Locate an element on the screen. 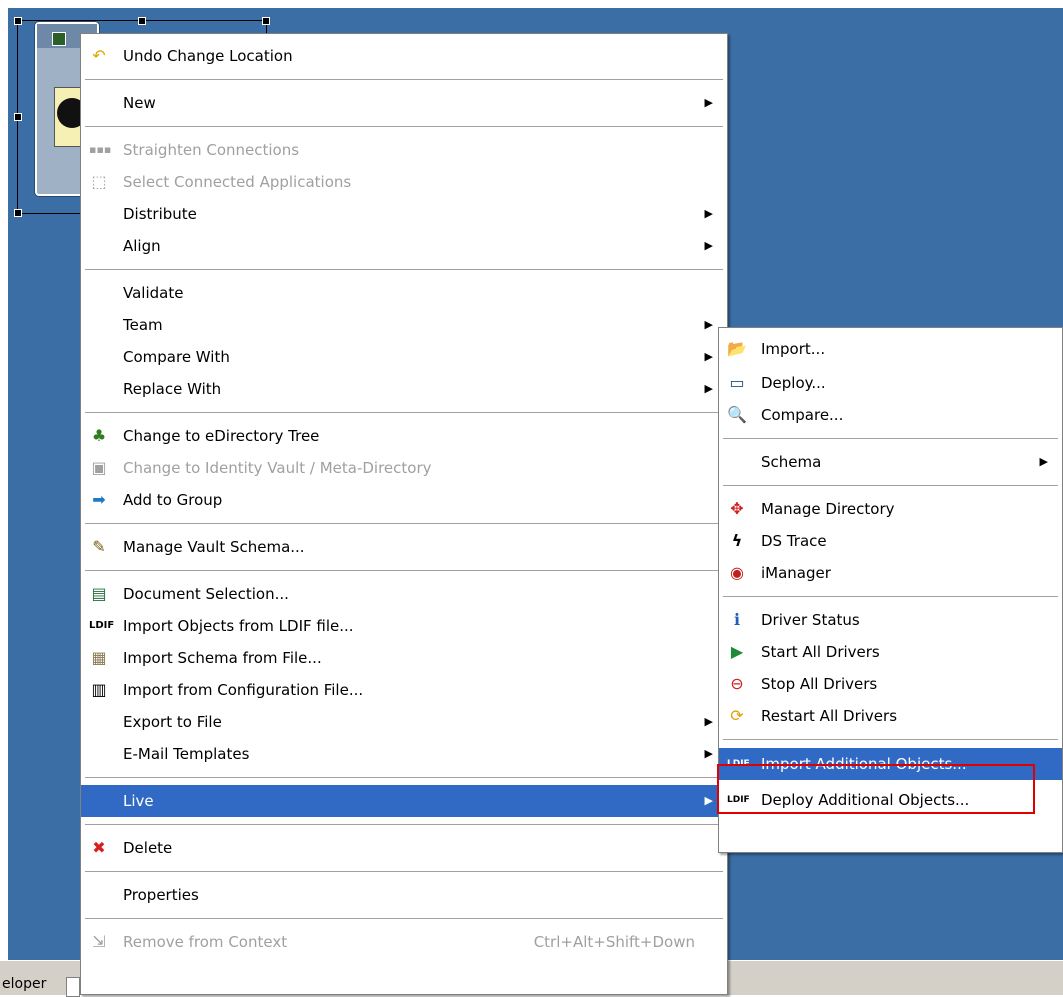 This screenshot has width=1063, height=997. submenu-item-schema: Schema ▶ is located at coordinates (890, 462).